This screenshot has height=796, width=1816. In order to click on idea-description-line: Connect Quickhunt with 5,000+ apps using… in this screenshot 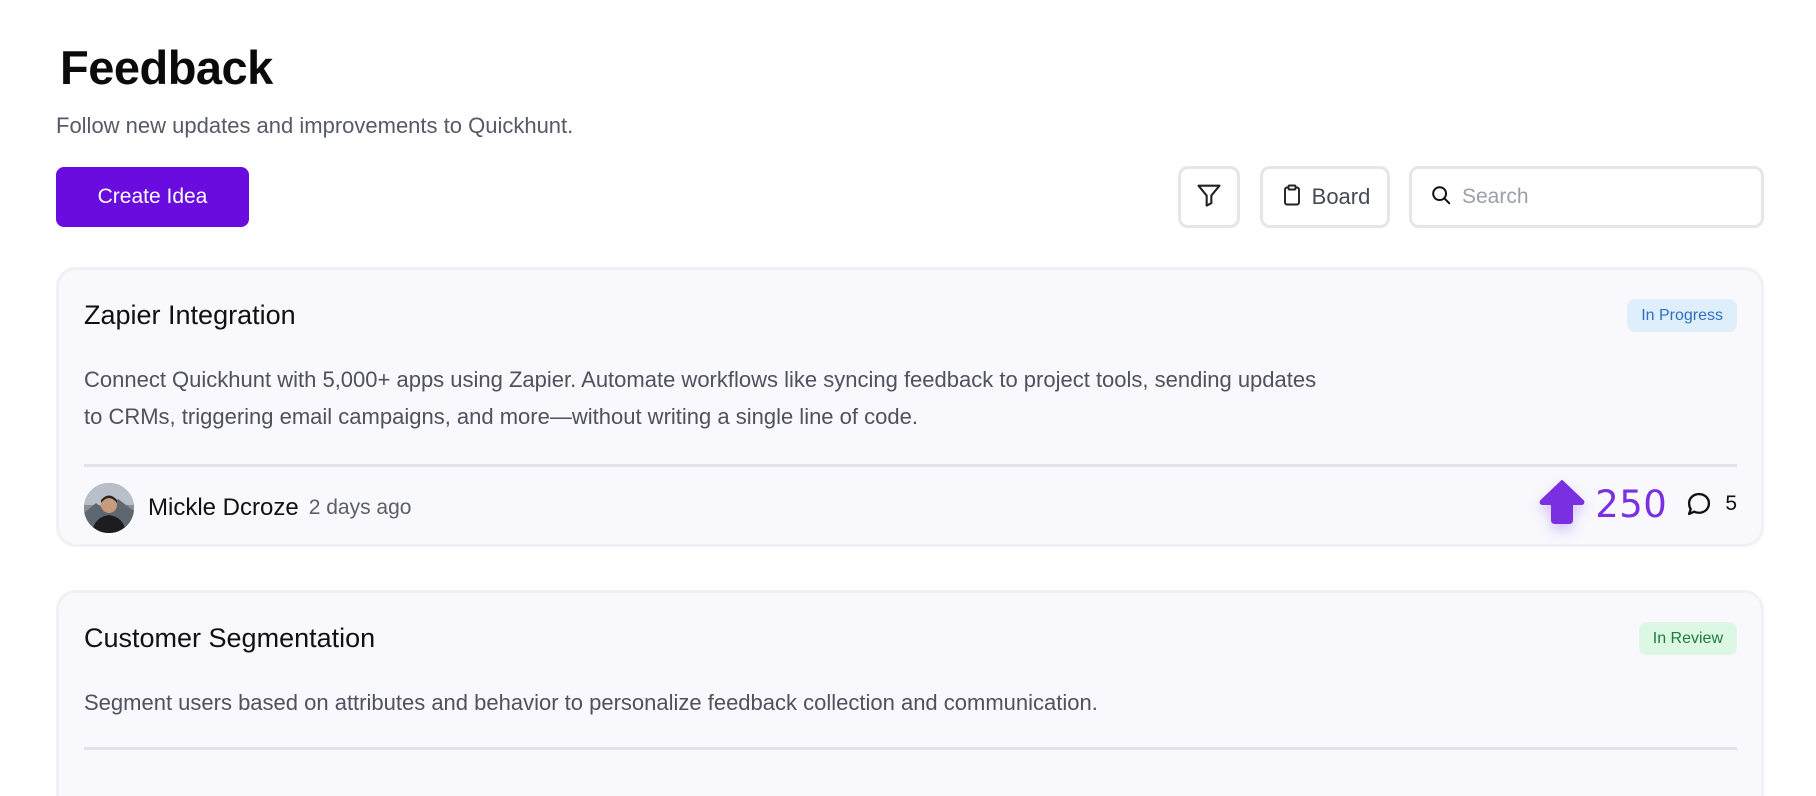, I will do `click(700, 379)`.